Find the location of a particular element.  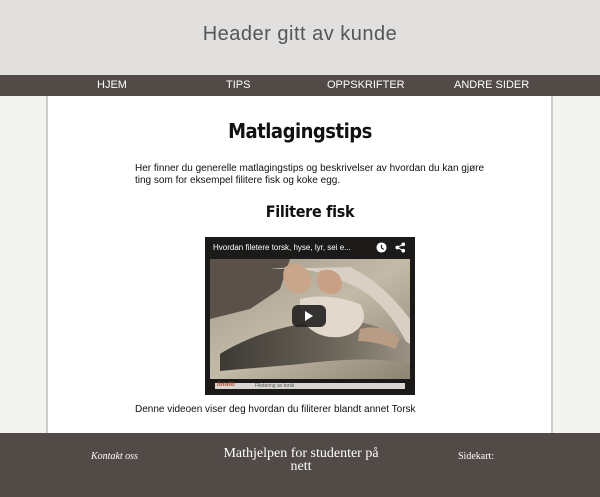

sitemap-label: Sidekart: is located at coordinates (476, 456).